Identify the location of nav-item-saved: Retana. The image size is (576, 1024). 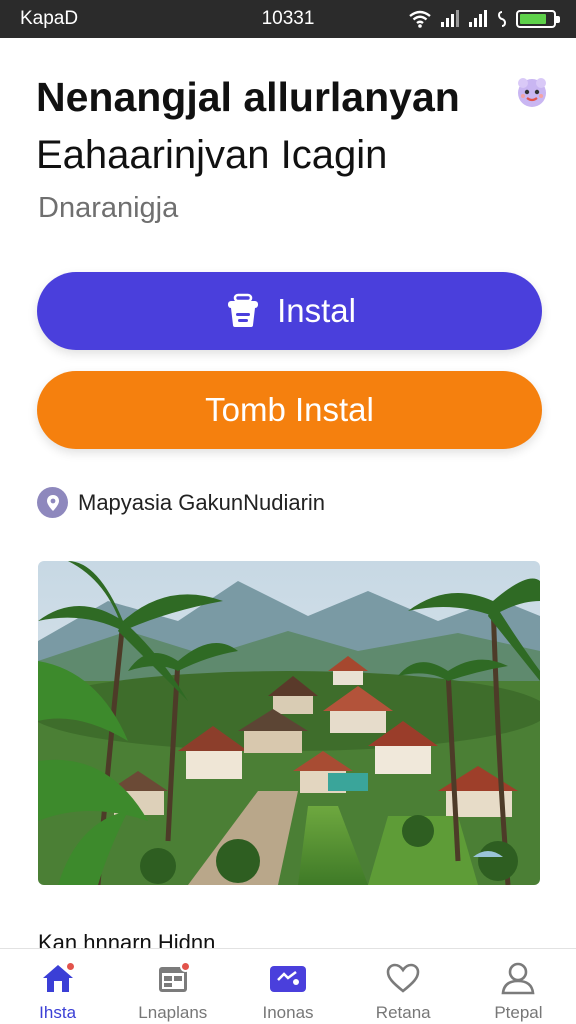
(403, 986).